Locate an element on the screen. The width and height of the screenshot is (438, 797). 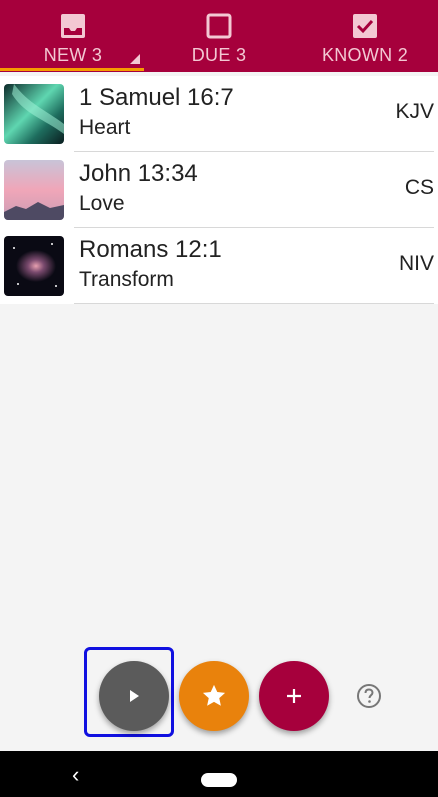
verse-version: NIV is located at coordinates (416, 263).